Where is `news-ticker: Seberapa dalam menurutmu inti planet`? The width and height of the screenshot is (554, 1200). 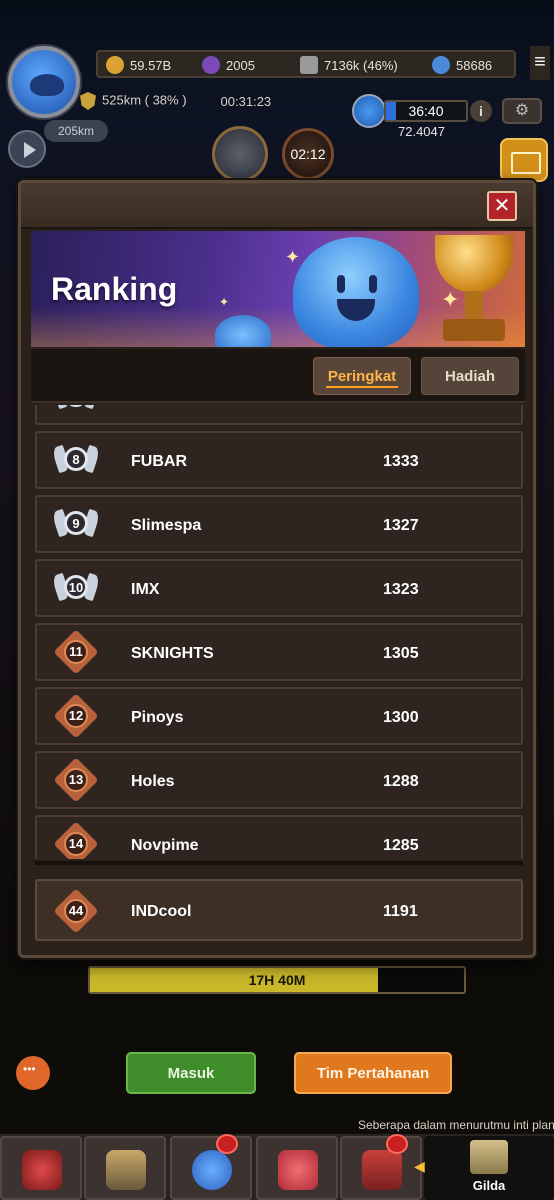
news-ticker: Seberapa dalam menurutmu inti planet is located at coordinates (456, 1125).